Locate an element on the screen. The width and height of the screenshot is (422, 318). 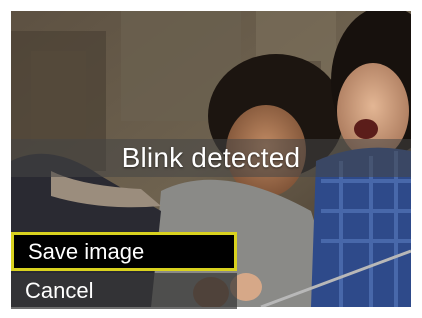
osd-message-text: Blink detected is located at coordinates (211, 157).